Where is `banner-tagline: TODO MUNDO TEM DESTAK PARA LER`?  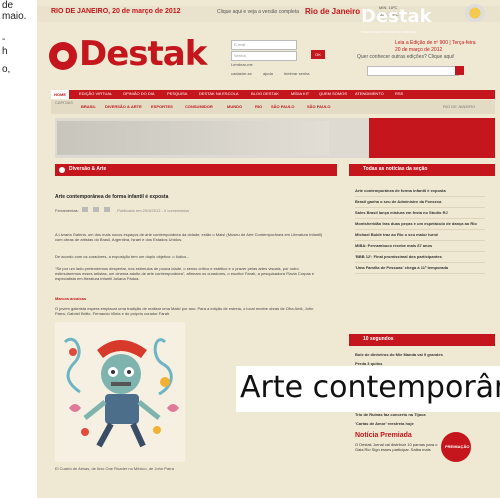
banner-tagline: TODO MUNDO TEM DESTAK PARA LER is located at coordinates (389, 32).